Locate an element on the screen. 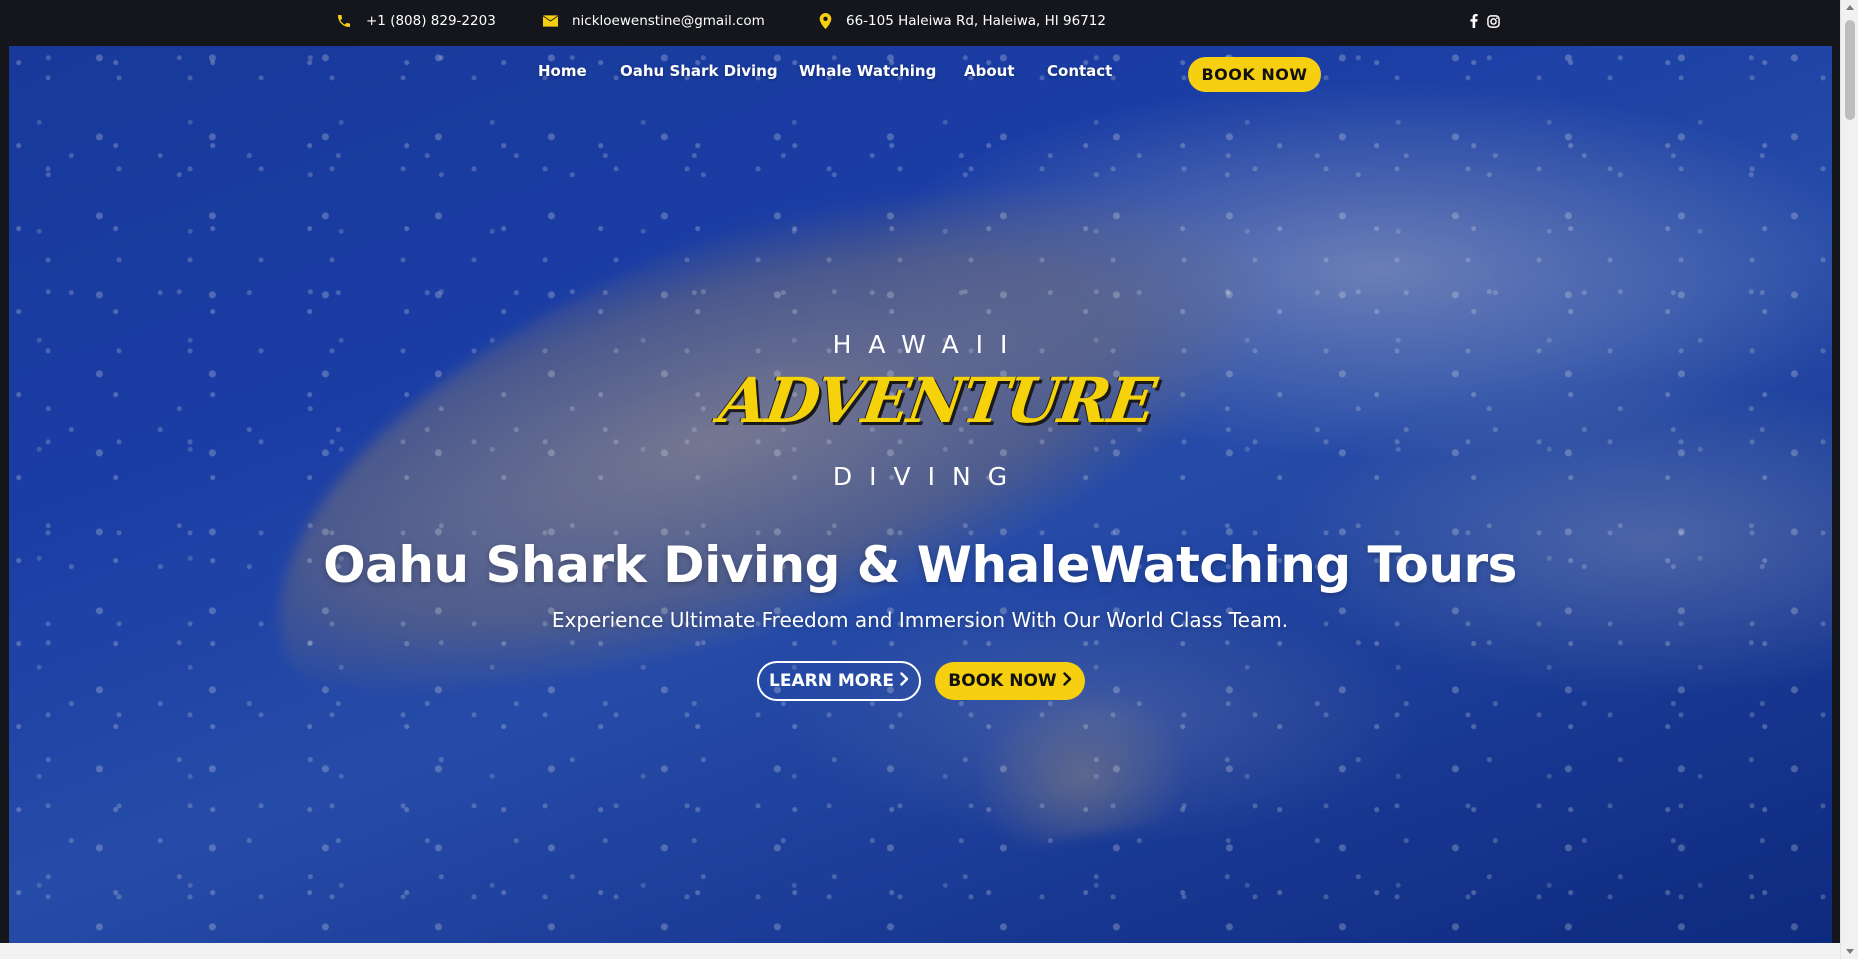 The image size is (1858, 959). street-address: 66-105 Haleiwa Rd, Haleiwa, HI 96712 is located at coordinates (976, 21).